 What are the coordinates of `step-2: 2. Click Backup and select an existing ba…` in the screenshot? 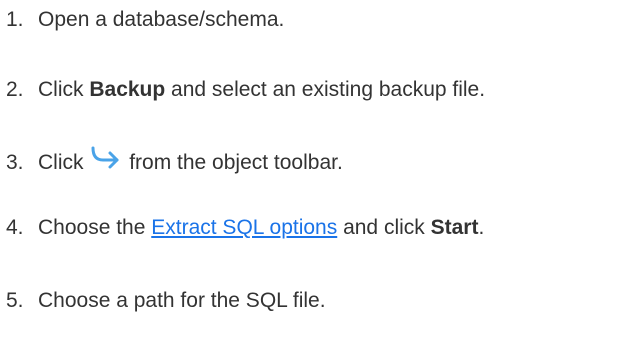 It's located at (242, 90).